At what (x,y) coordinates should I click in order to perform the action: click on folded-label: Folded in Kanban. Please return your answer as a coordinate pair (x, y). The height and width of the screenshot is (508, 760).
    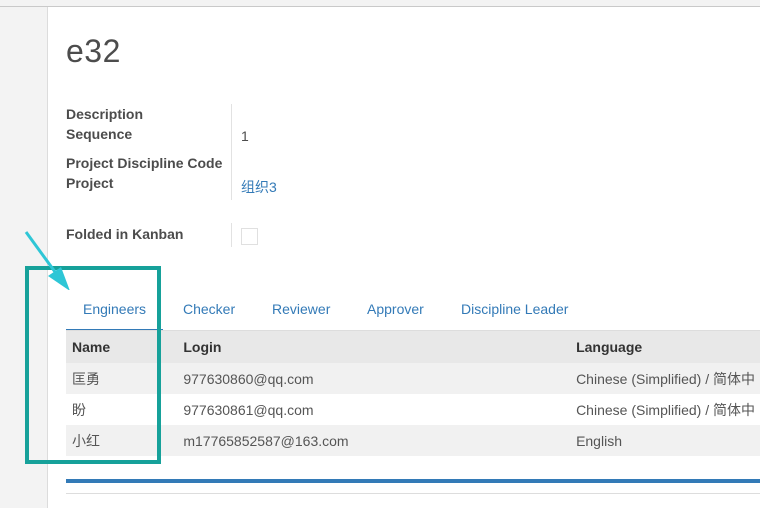
    Looking at the image, I should click on (125, 234).